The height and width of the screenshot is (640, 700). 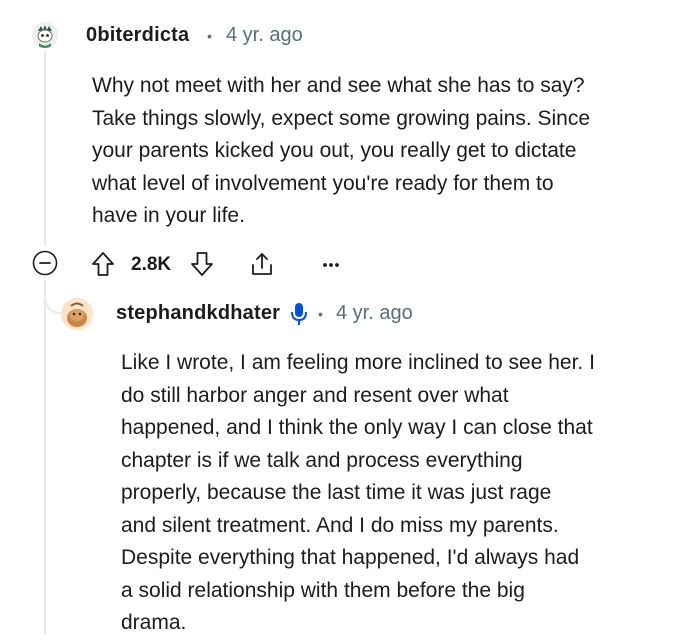 I want to click on more-options-button, so click(x=331, y=264).